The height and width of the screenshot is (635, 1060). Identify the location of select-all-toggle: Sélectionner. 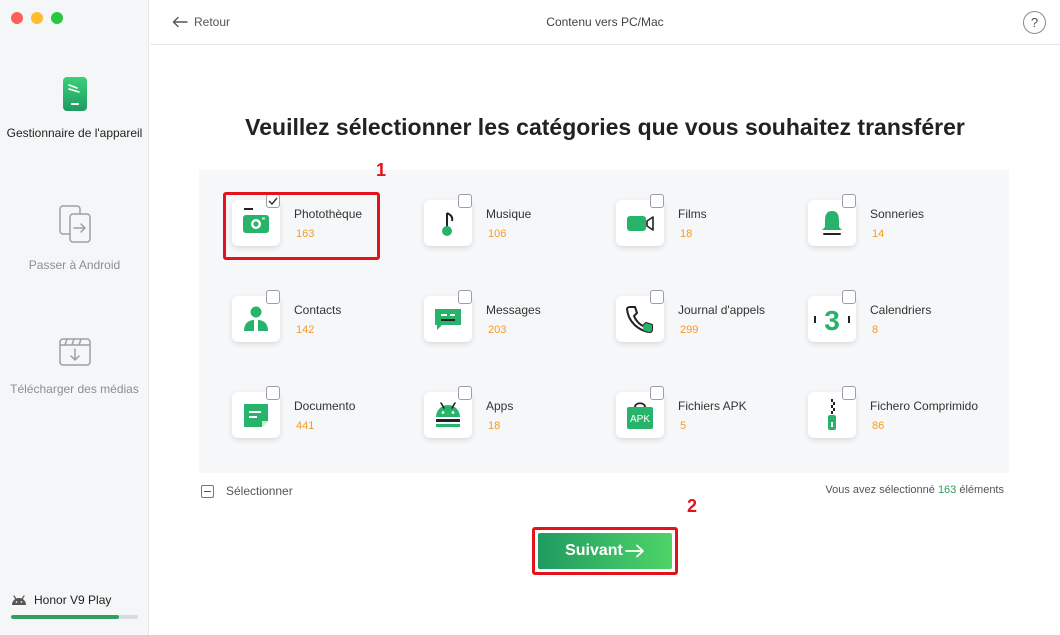
(247, 491).